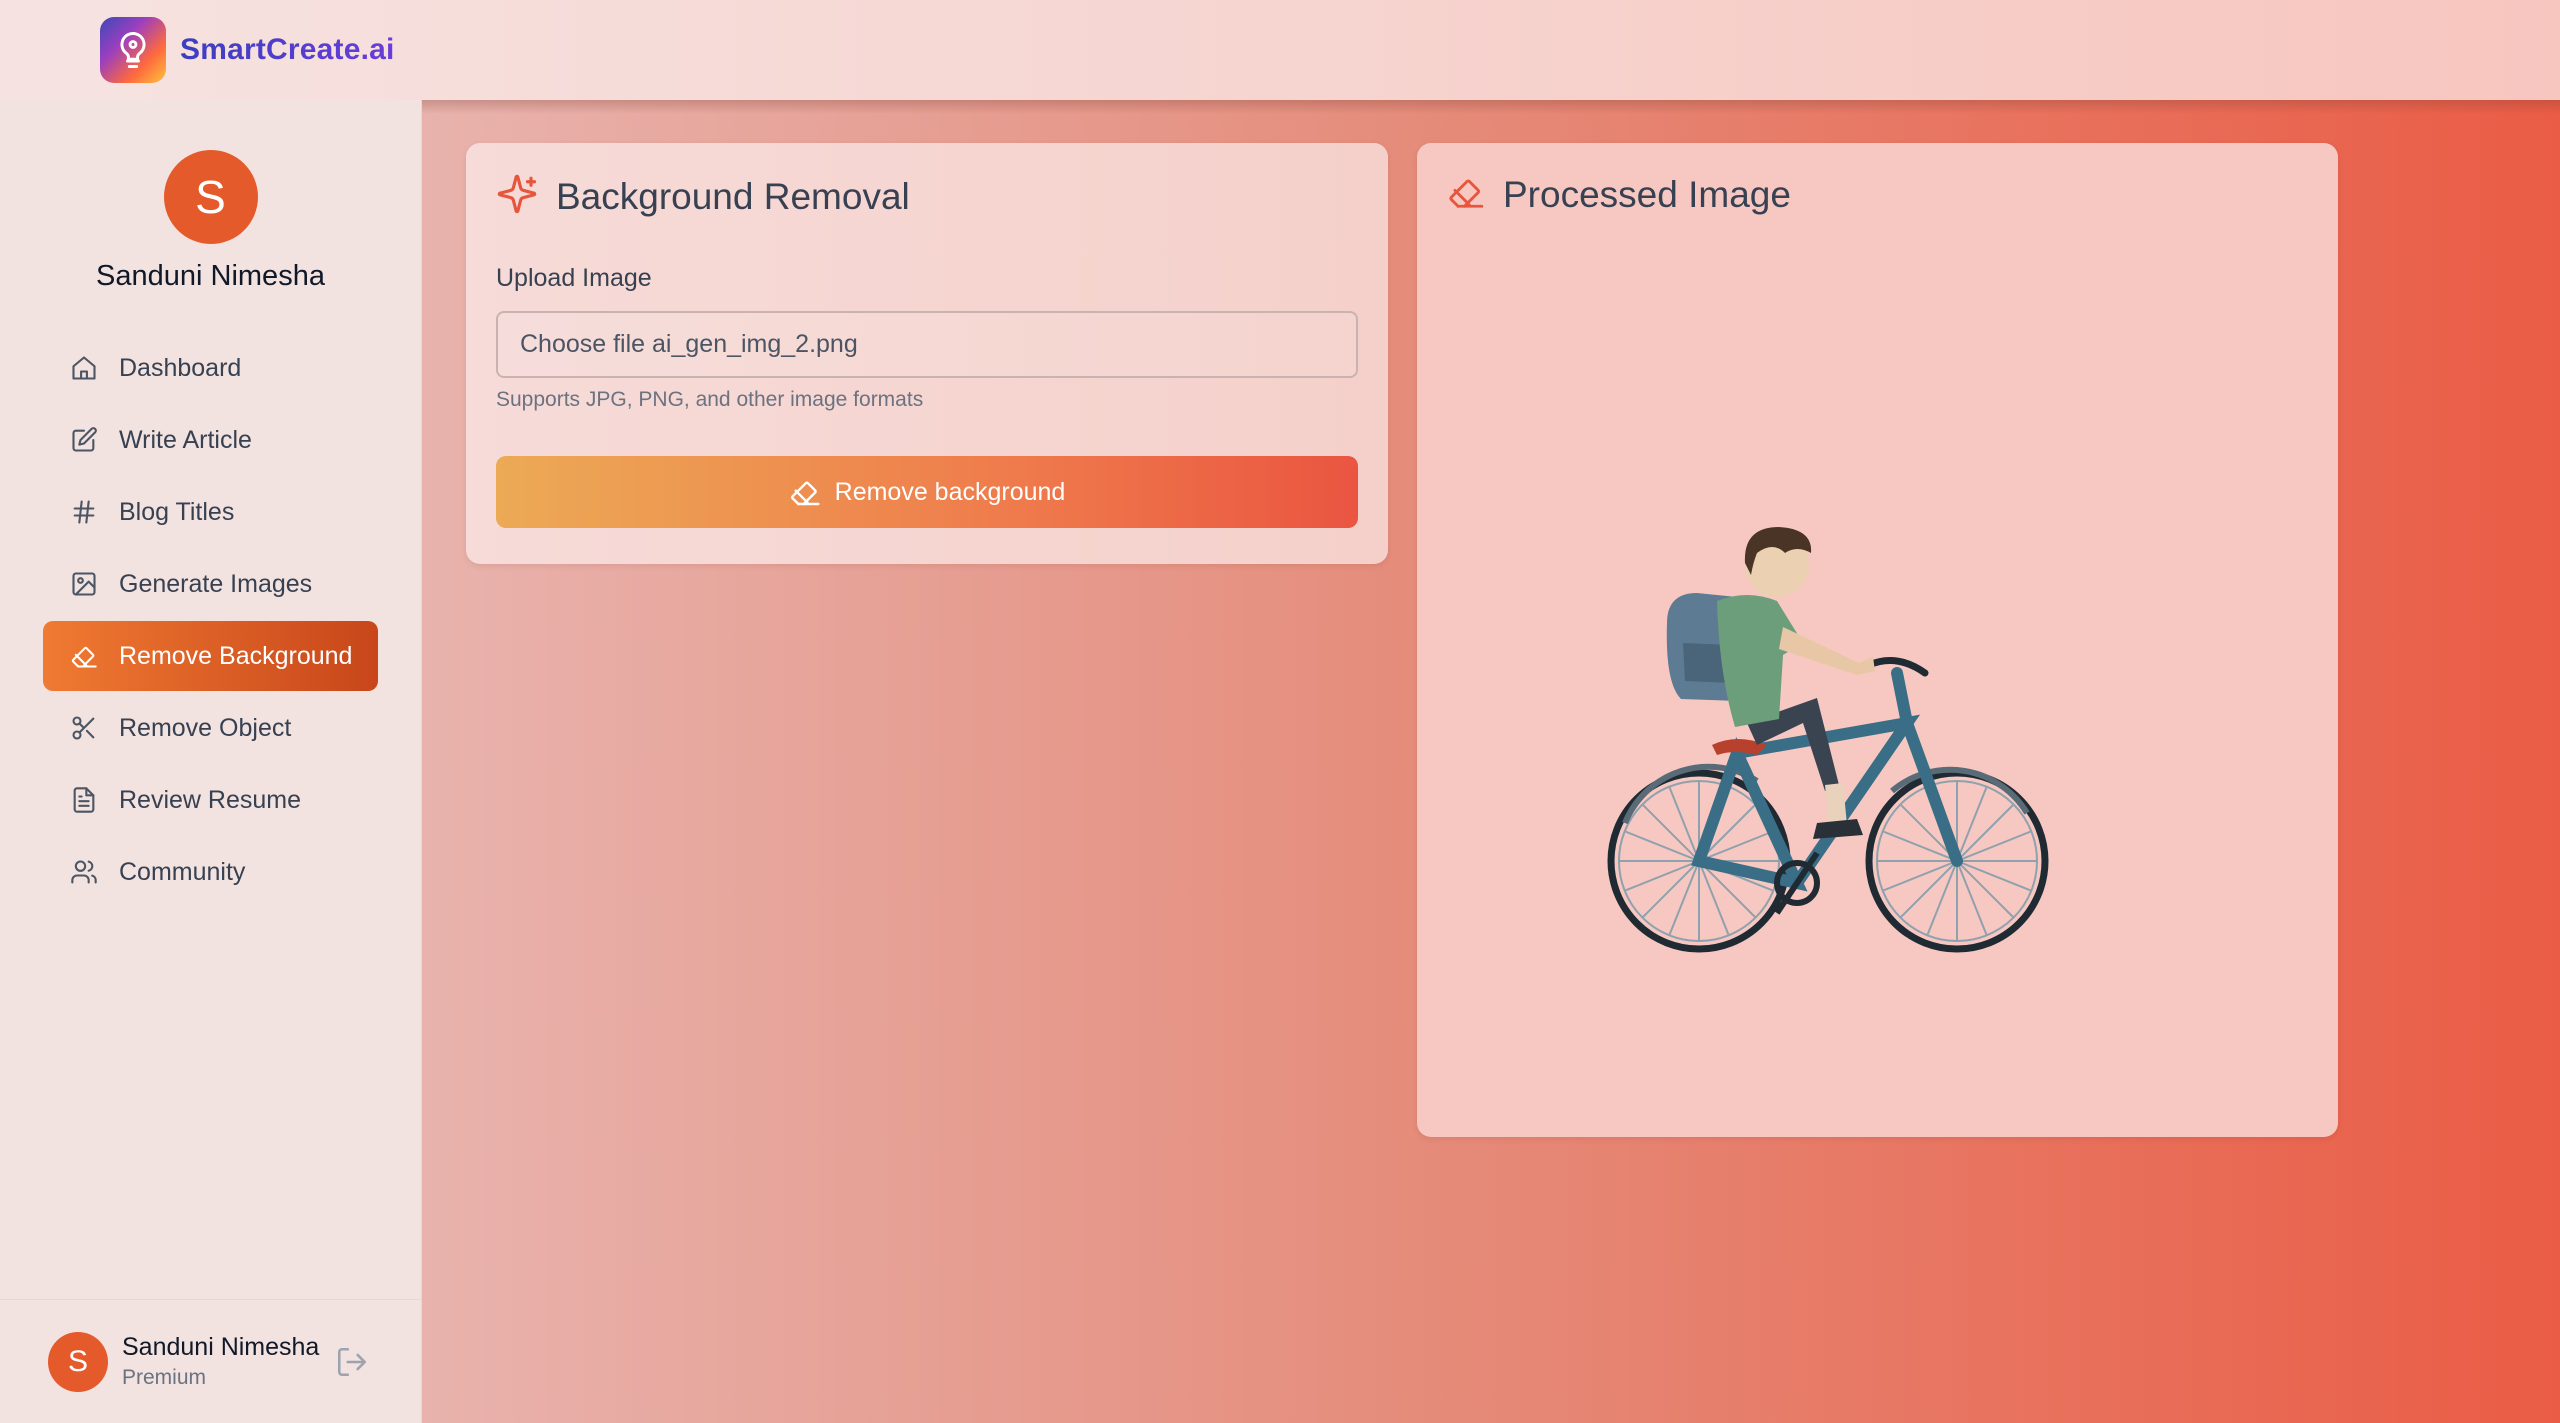 The image size is (2560, 1423). Describe the element at coordinates (84, 512) in the screenshot. I see `hash-icon` at that location.